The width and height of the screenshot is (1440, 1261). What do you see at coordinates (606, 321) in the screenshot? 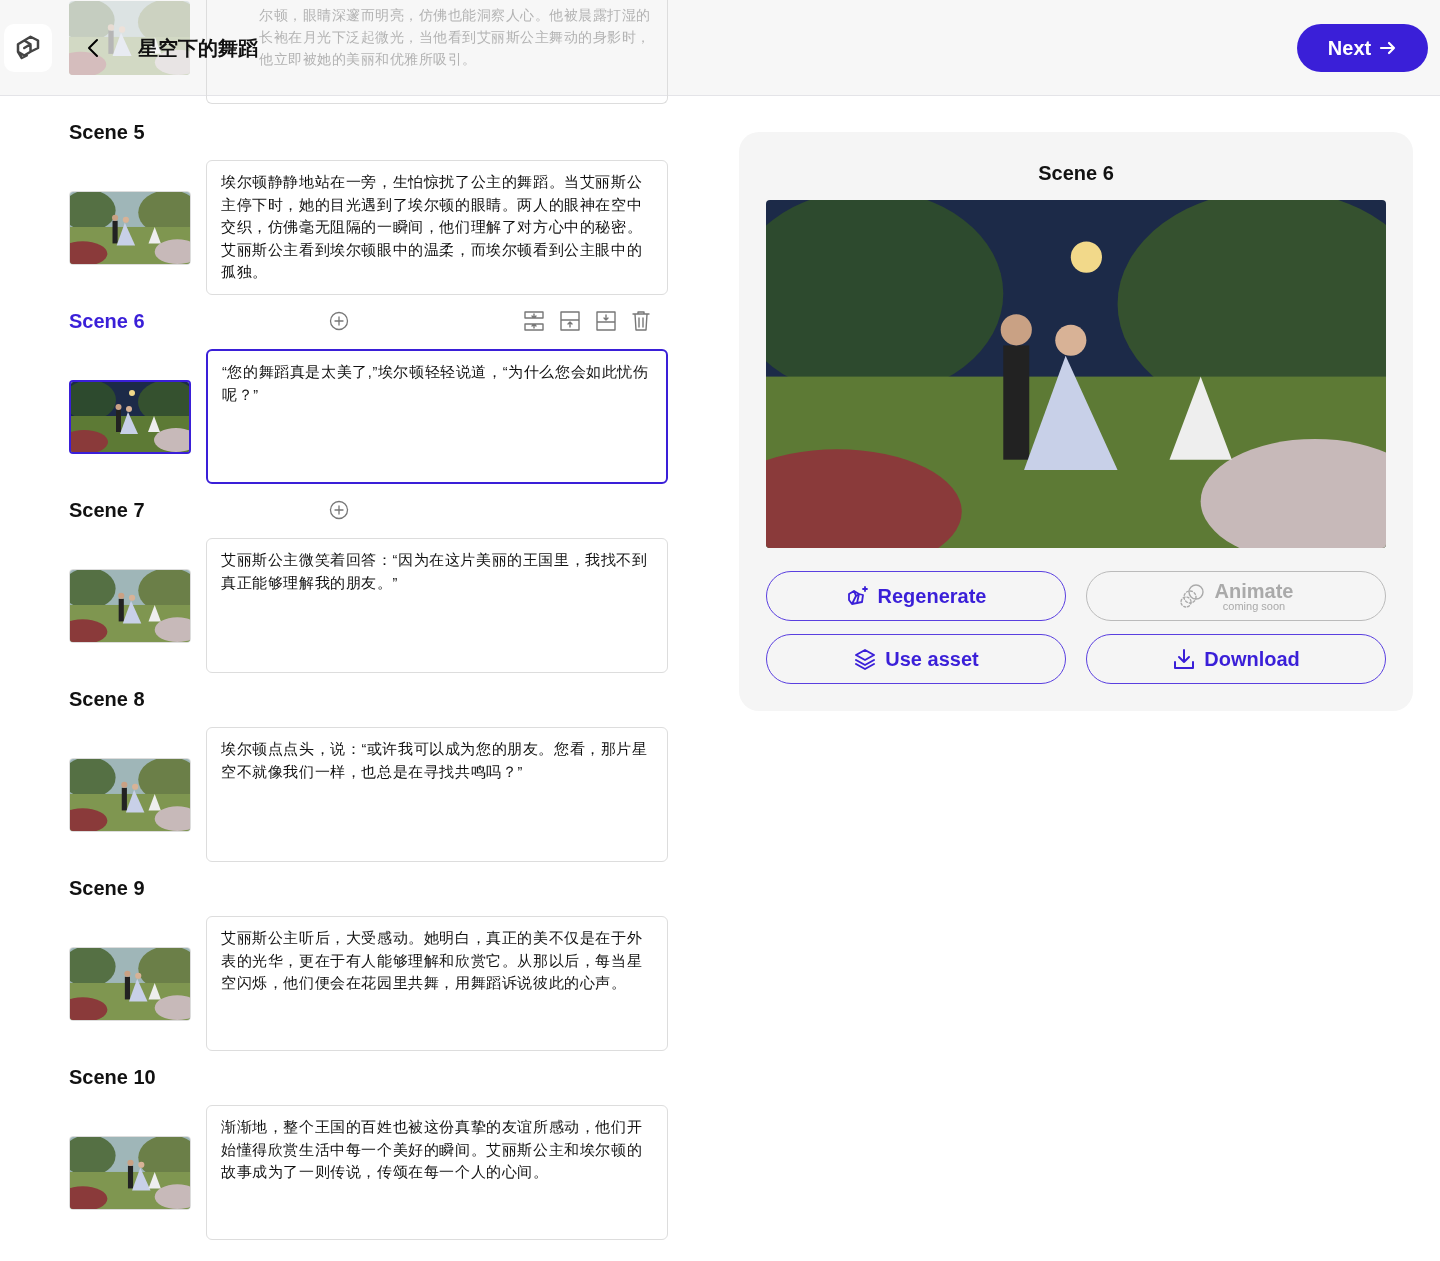
I see `merge-down-button` at bounding box center [606, 321].